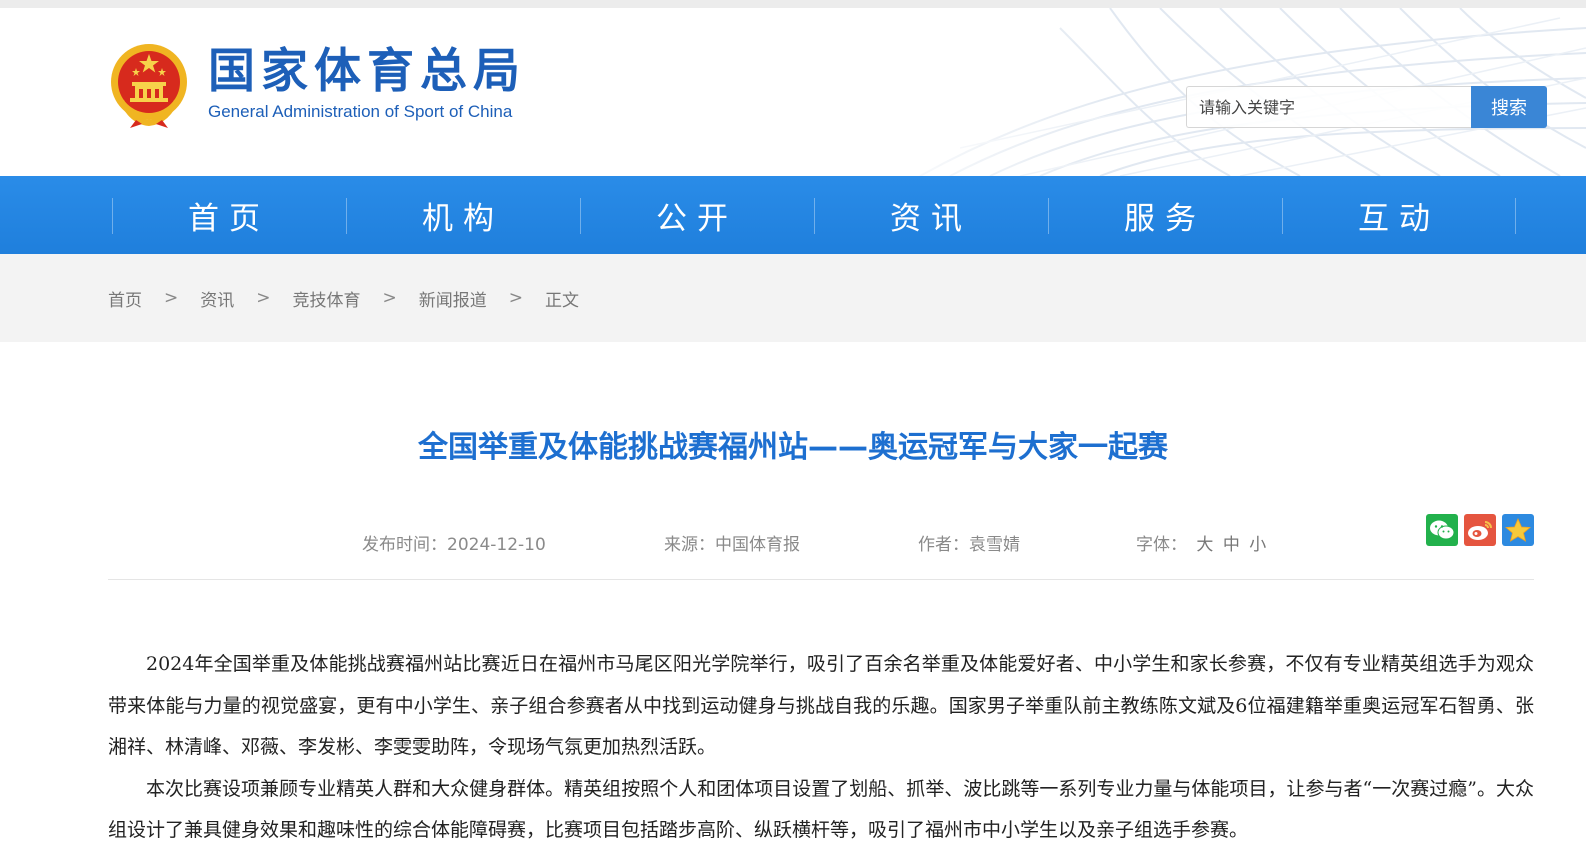 The width and height of the screenshot is (1586, 857). I want to click on site-name-en: General Administration of Sport of China, so click(360, 111).